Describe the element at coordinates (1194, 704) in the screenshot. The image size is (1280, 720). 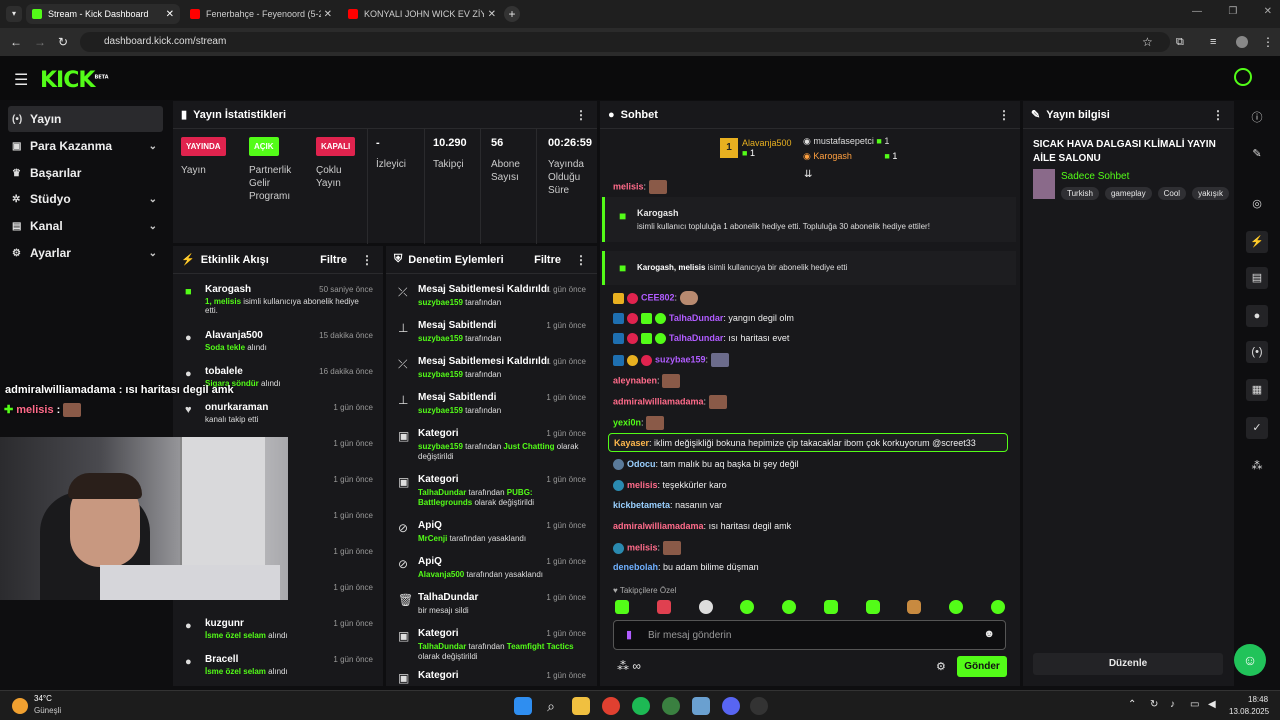
I see `tray-network-icon: ▭` at that location.